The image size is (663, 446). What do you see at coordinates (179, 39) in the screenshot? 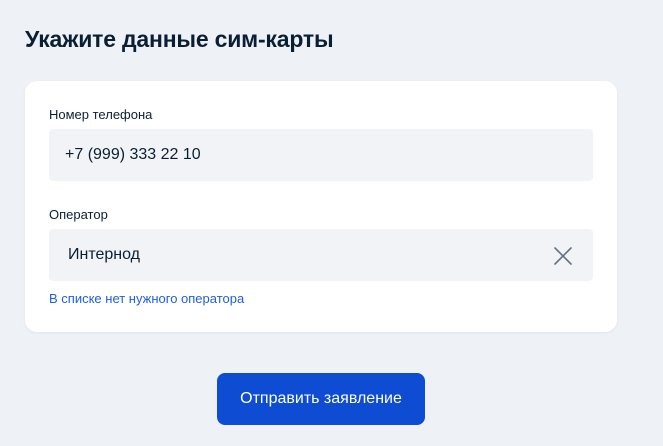
I see `page-title: Укажите данные сим-карты` at bounding box center [179, 39].